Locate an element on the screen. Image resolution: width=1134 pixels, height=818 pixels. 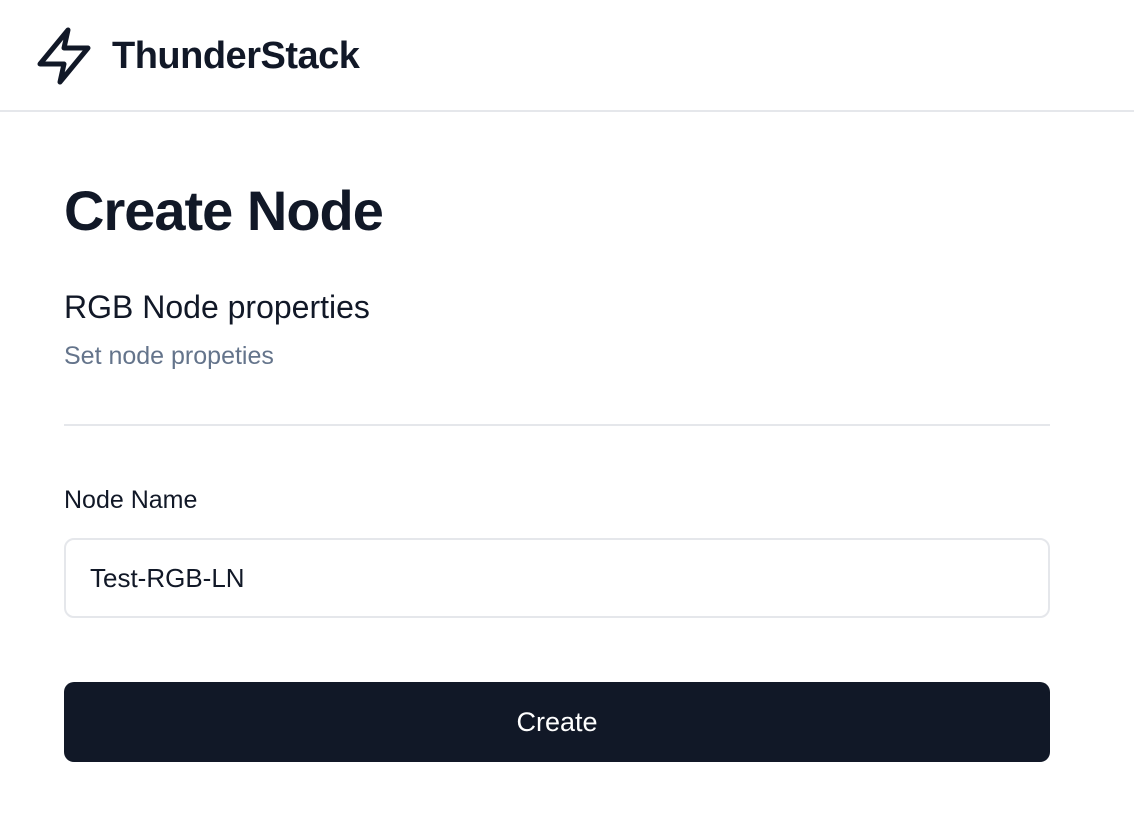
page-title: Create Node is located at coordinates (224, 210).